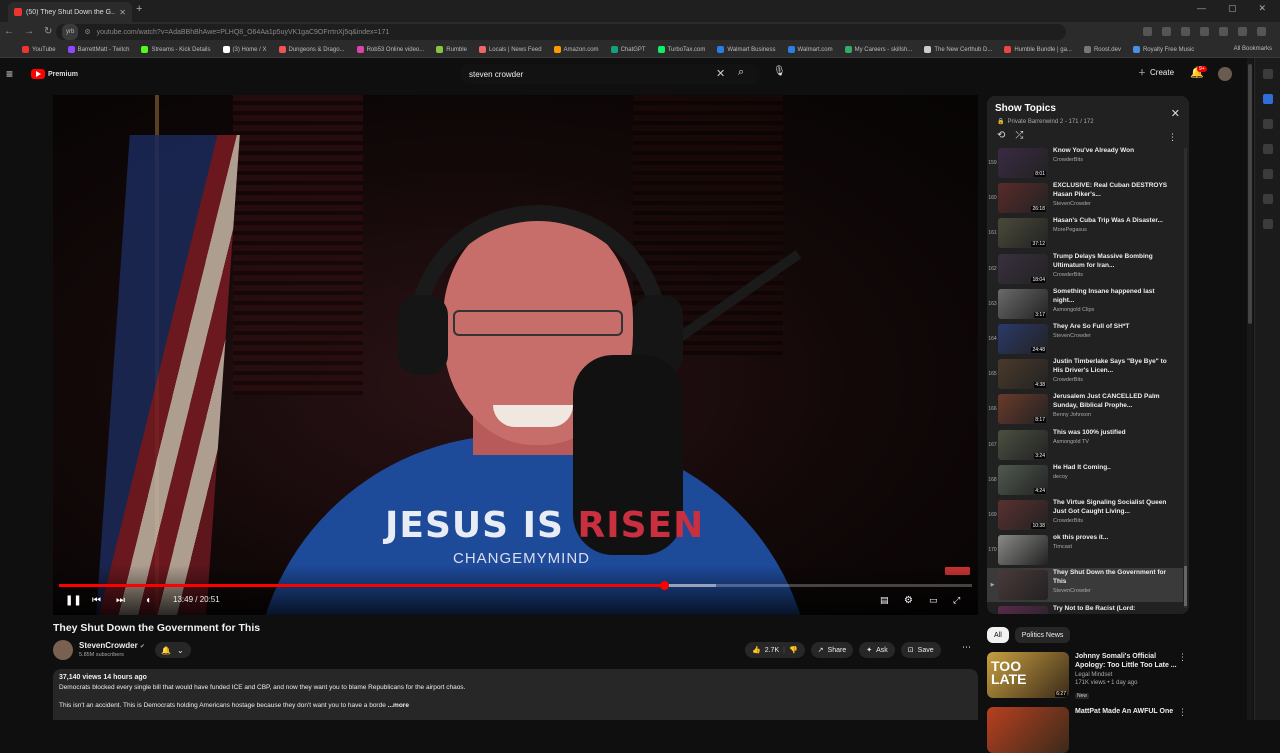 The width and height of the screenshot is (1280, 753). I want to click on bookmark-item: Walmart.com, so click(810, 49).